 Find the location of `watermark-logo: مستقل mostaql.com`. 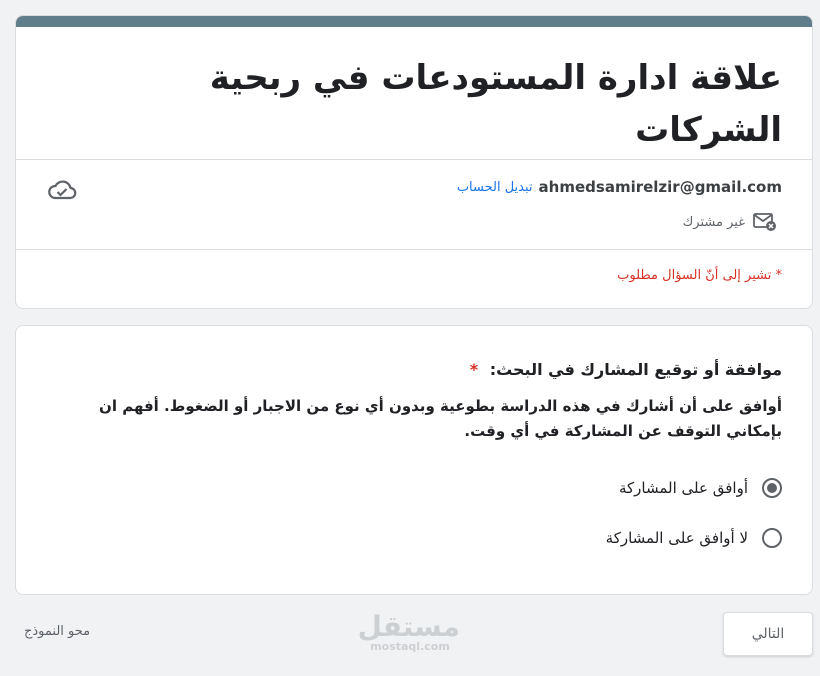

watermark-logo: مستقل mostaql.com is located at coordinates (408, 632).